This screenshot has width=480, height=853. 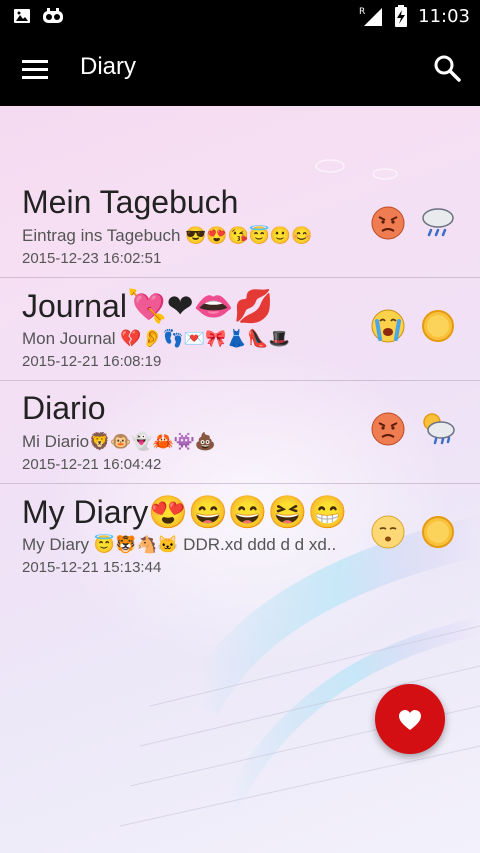 I want to click on entry-subtitle: Mi Diario🦁🐵👻🦀👾💩, so click(x=119, y=441).